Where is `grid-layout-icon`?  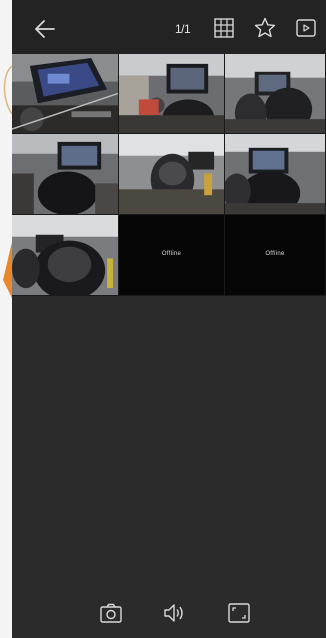
grid-layout-icon is located at coordinates (224, 28).